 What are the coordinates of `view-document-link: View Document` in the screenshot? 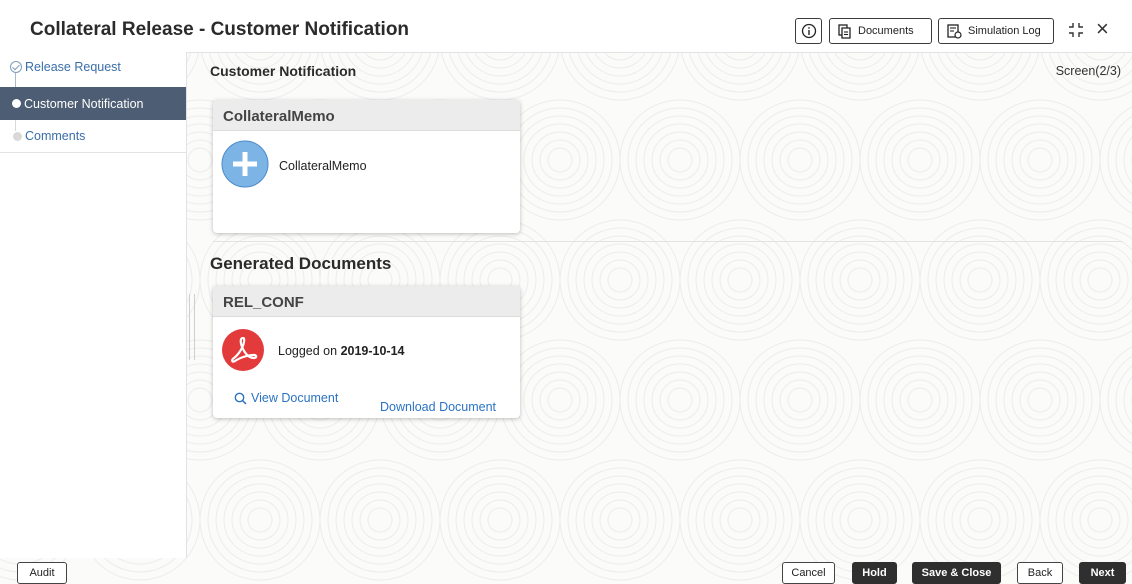 It's located at (286, 398).